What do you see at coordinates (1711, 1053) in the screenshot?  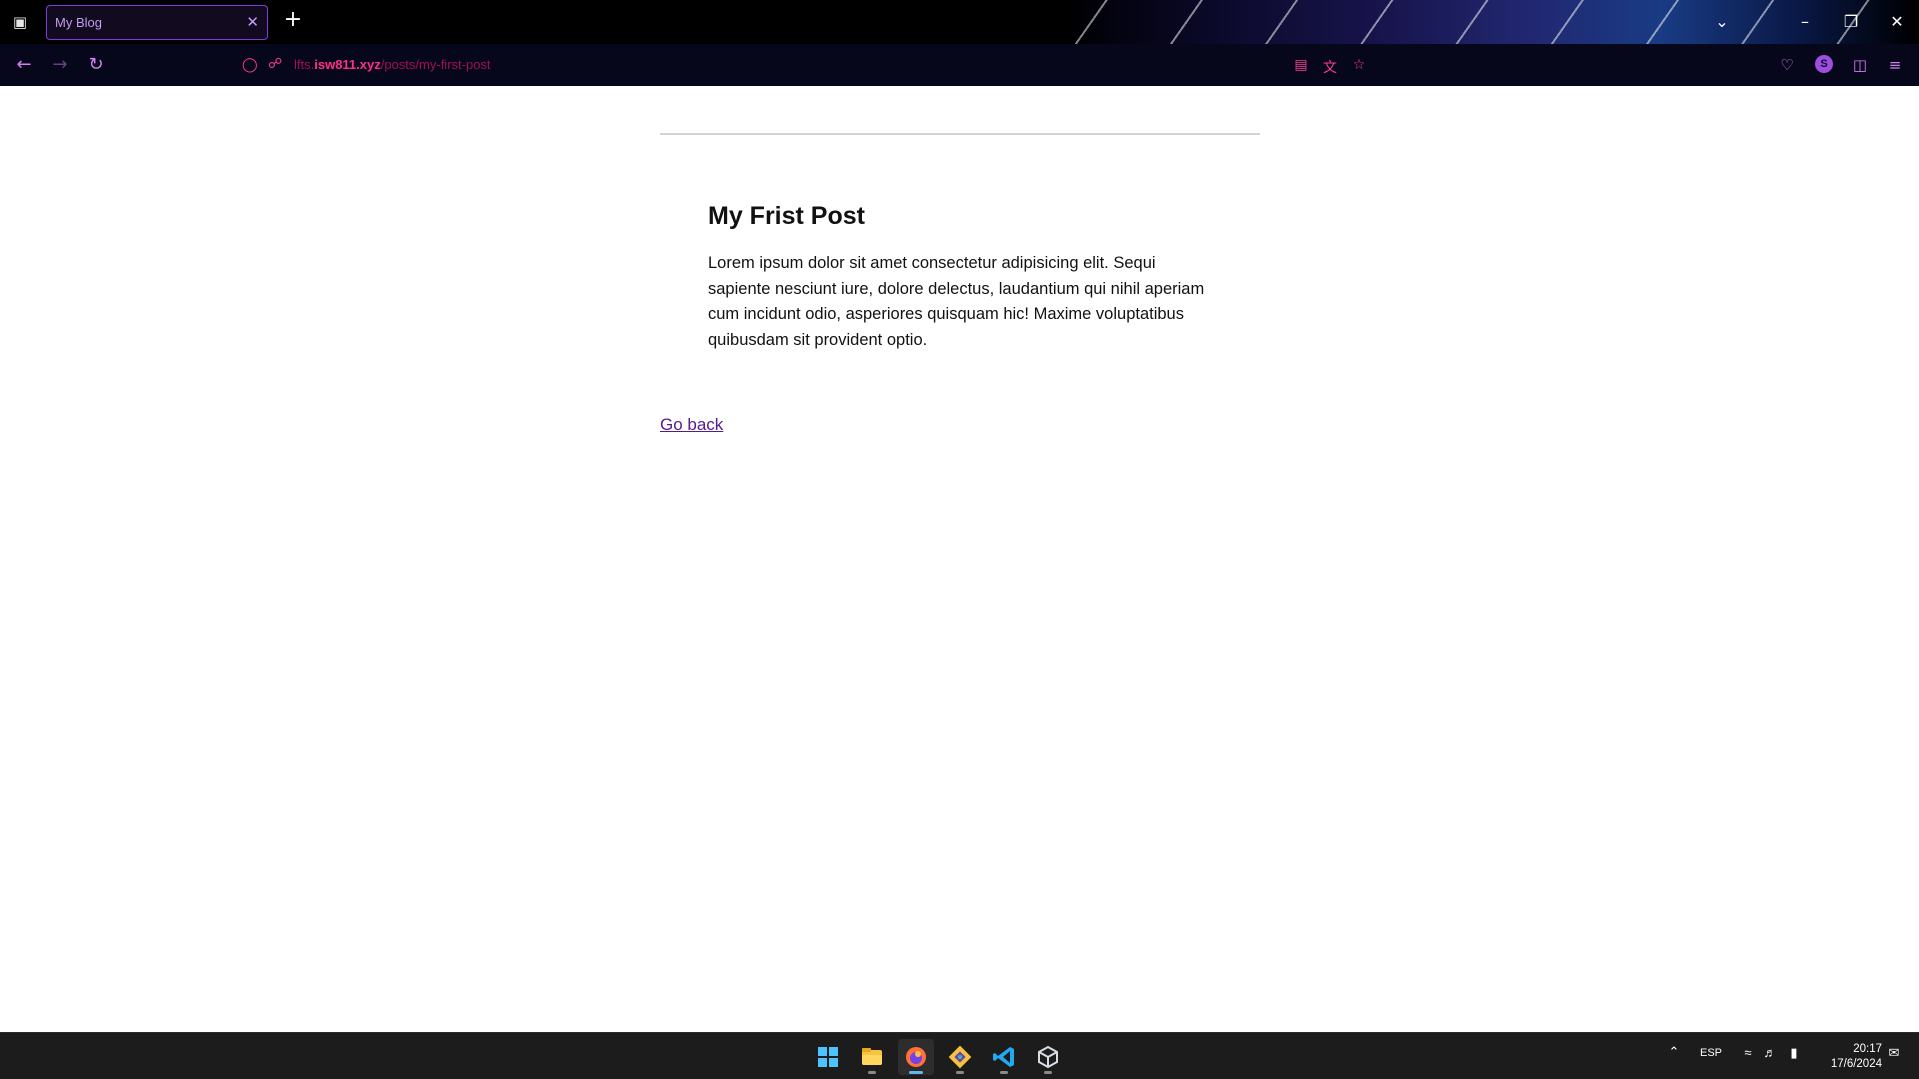 I see `input-language-indicator: ESP` at bounding box center [1711, 1053].